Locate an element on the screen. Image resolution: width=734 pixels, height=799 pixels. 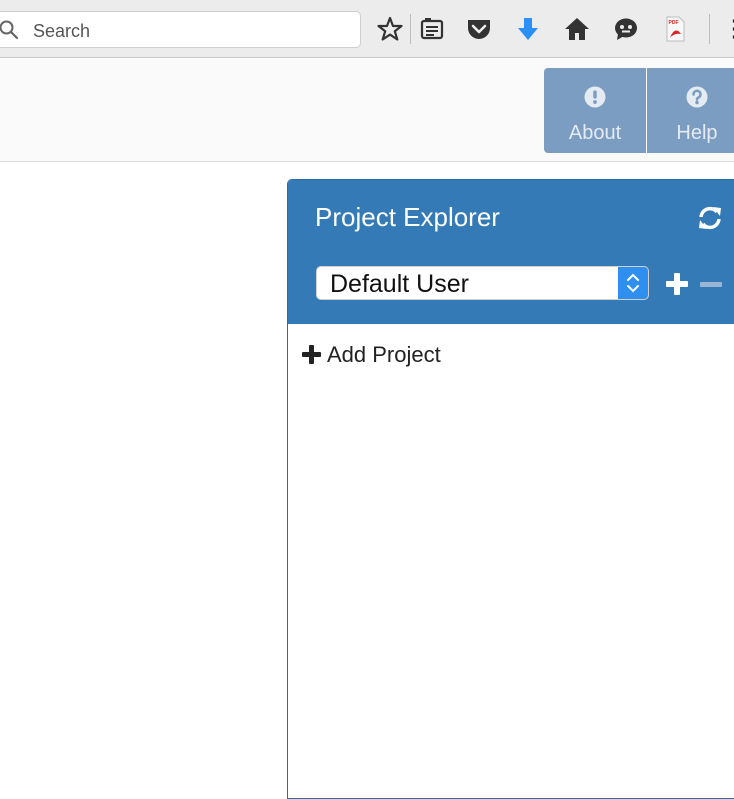
help-button: Help is located at coordinates (690, 110).